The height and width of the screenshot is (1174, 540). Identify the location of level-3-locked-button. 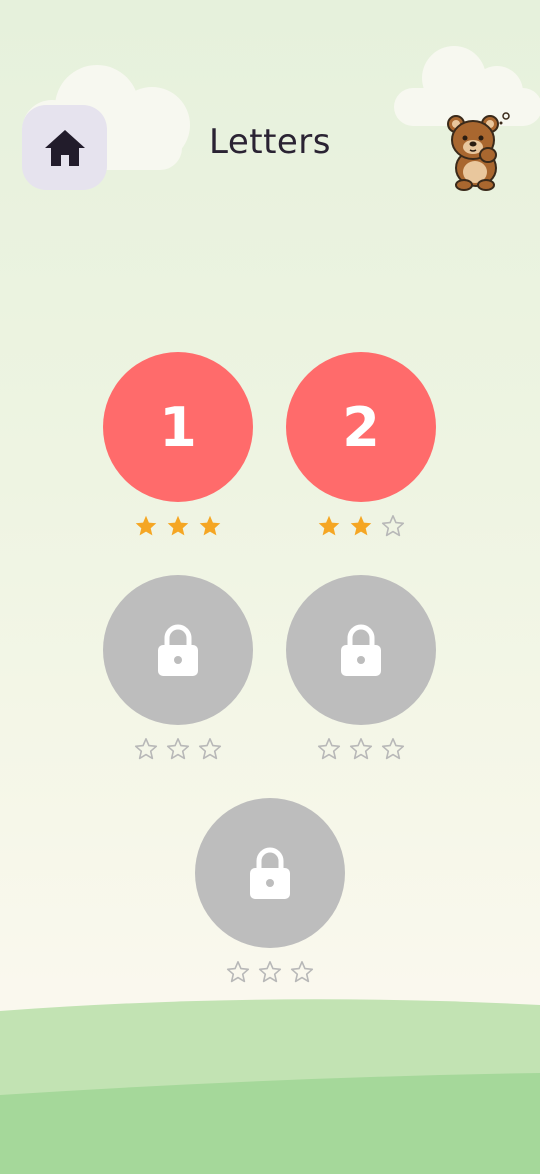
(178, 650).